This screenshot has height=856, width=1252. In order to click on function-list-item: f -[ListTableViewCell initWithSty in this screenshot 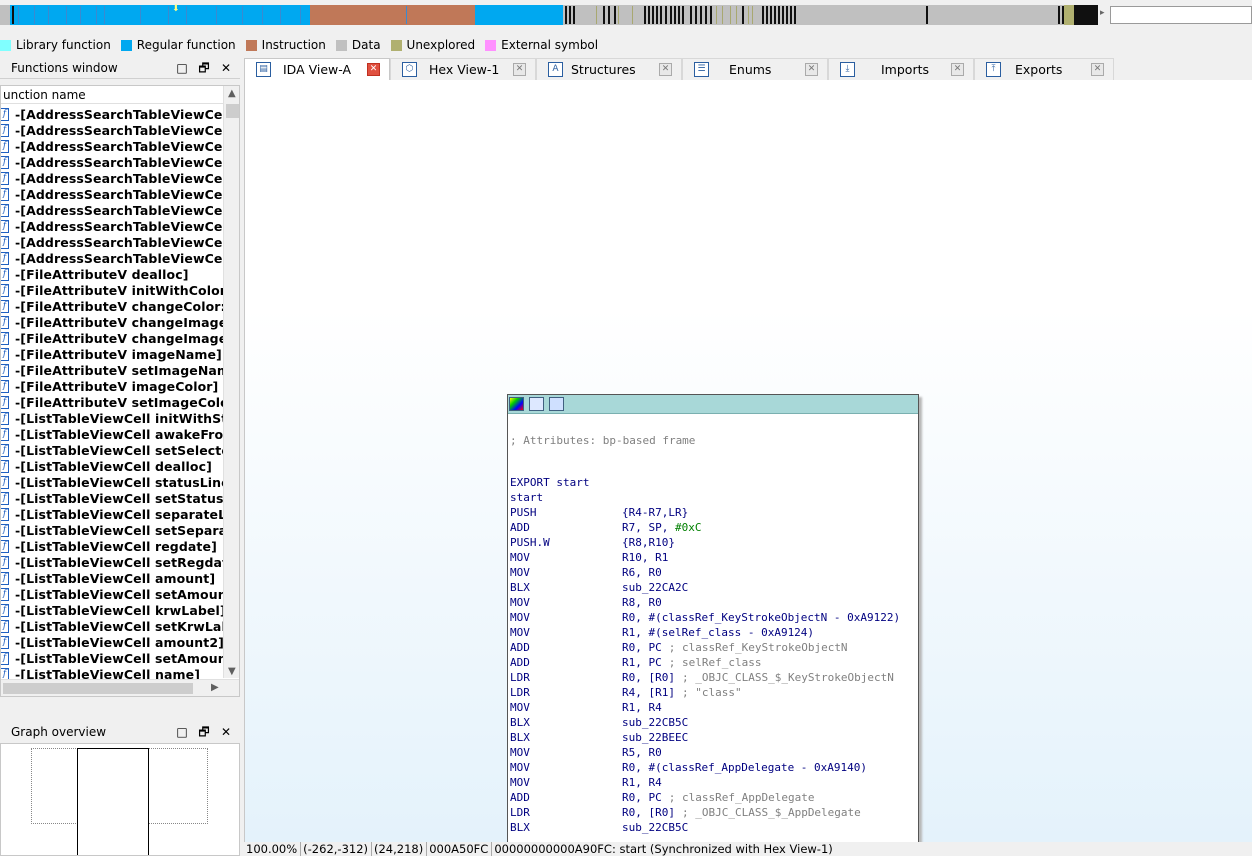, I will do `click(112, 418)`.